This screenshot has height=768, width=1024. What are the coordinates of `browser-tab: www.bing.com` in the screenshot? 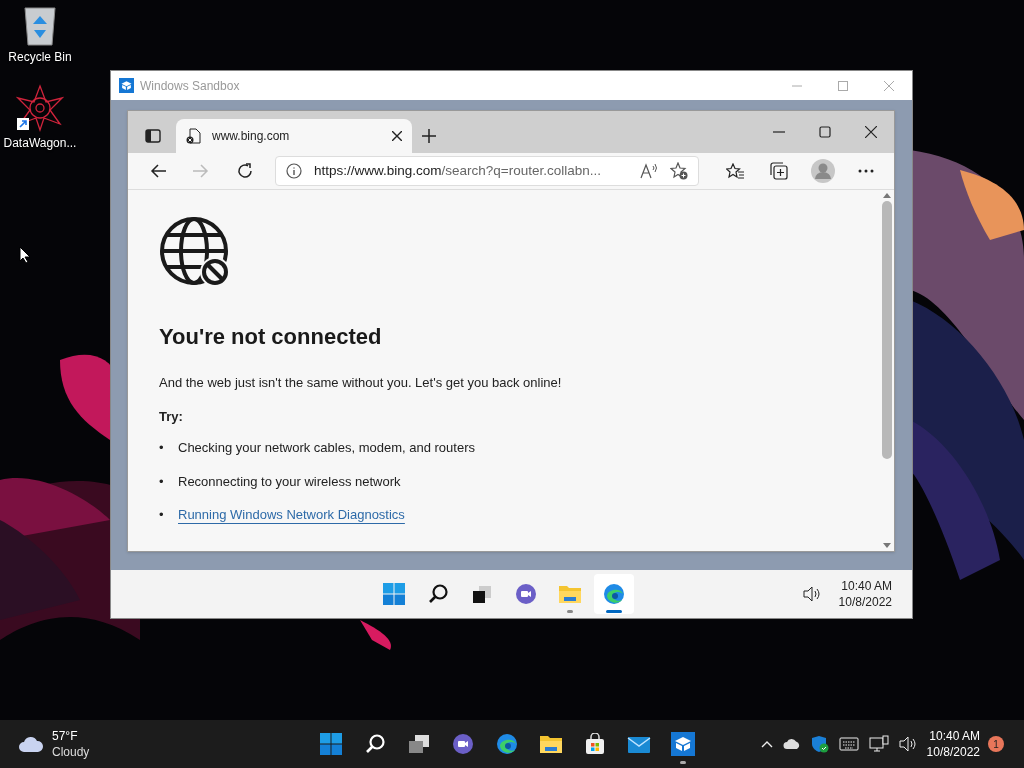 It's located at (294, 136).